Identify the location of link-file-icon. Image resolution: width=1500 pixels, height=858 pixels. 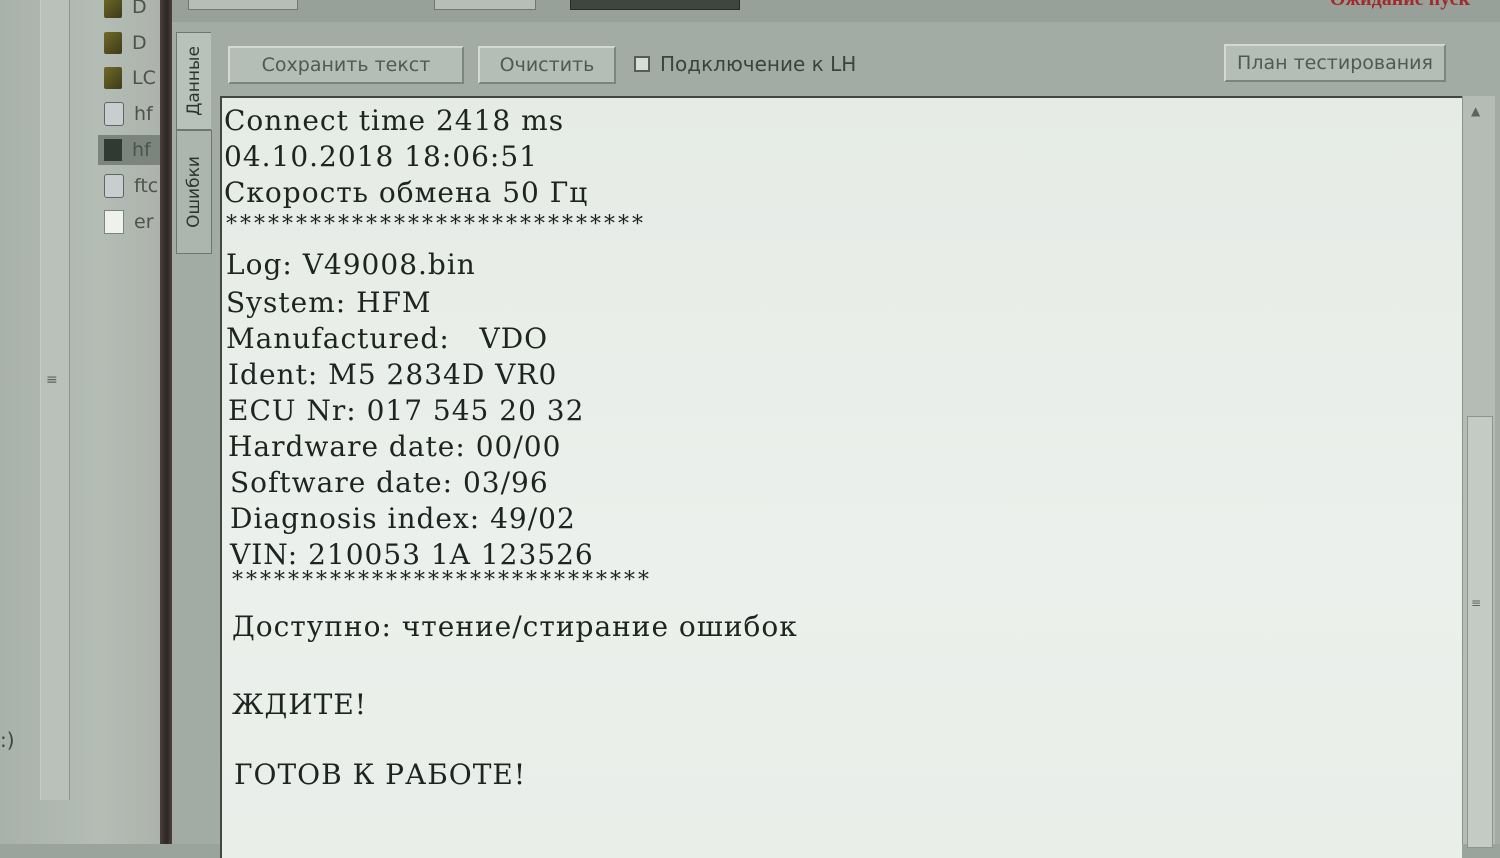
(114, 186).